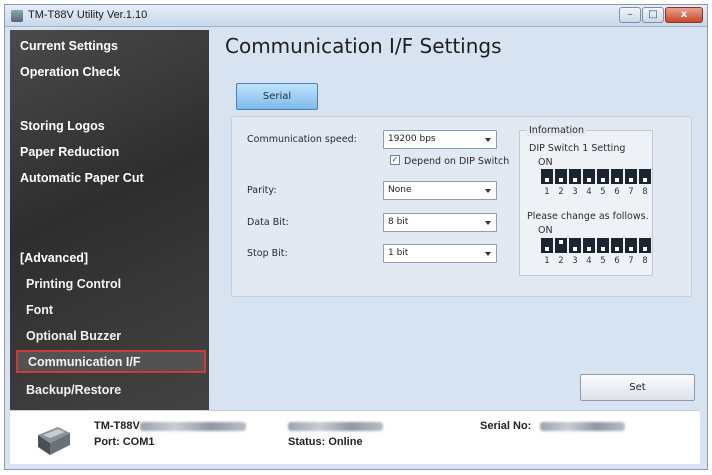  Describe the element at coordinates (603, 261) in the screenshot. I see `dip-target-number-5: 5` at that location.